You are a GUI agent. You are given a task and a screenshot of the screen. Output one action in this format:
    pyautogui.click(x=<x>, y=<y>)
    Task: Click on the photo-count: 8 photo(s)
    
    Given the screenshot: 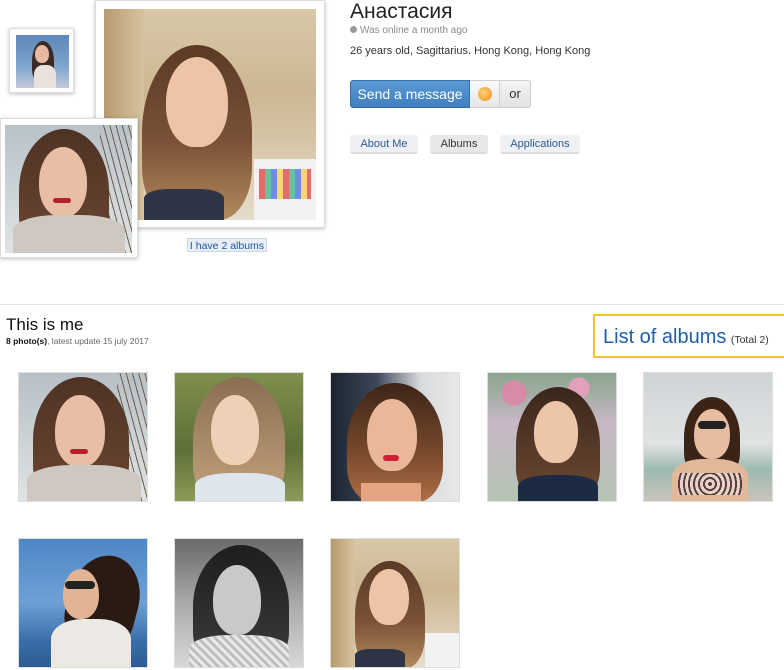 What is the action you would take?
    pyautogui.click(x=27, y=341)
    